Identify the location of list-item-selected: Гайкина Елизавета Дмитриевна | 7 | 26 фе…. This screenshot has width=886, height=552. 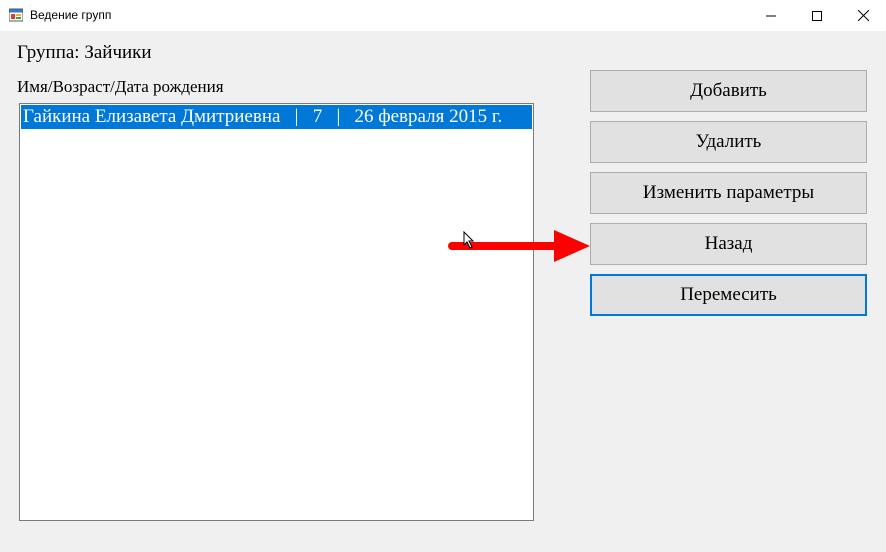
(276, 117).